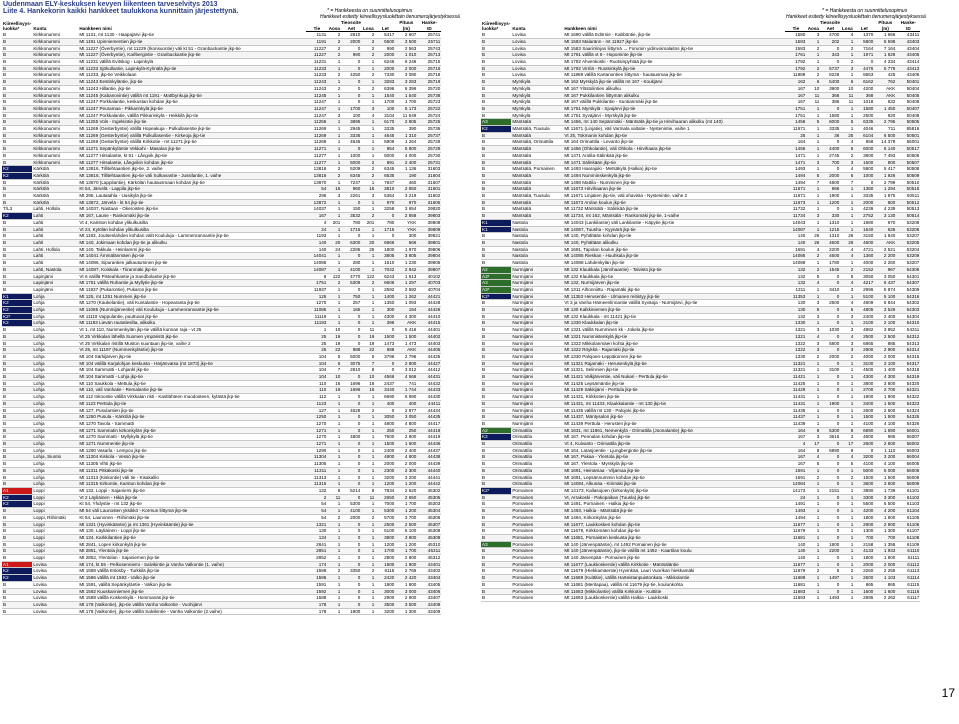 This screenshot has width=959, height=724. What do you see at coordinates (385, 75) in the screenshot?
I see `row-let: 7330` at bounding box center [385, 75].